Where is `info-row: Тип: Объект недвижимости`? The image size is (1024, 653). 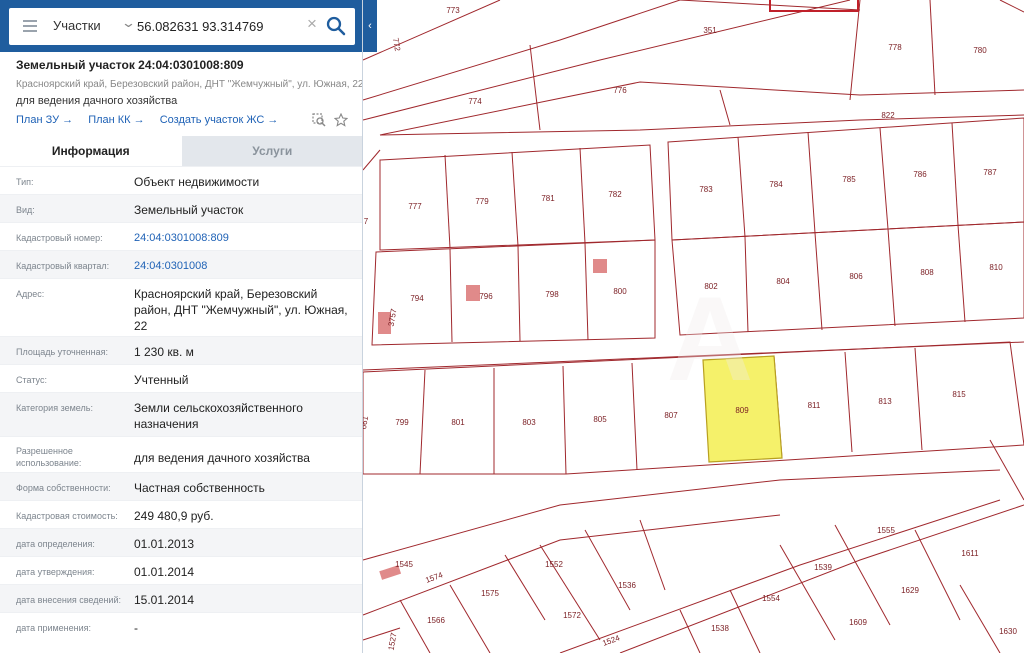 info-row: Тип: Объект недвижимости is located at coordinates (181, 180).